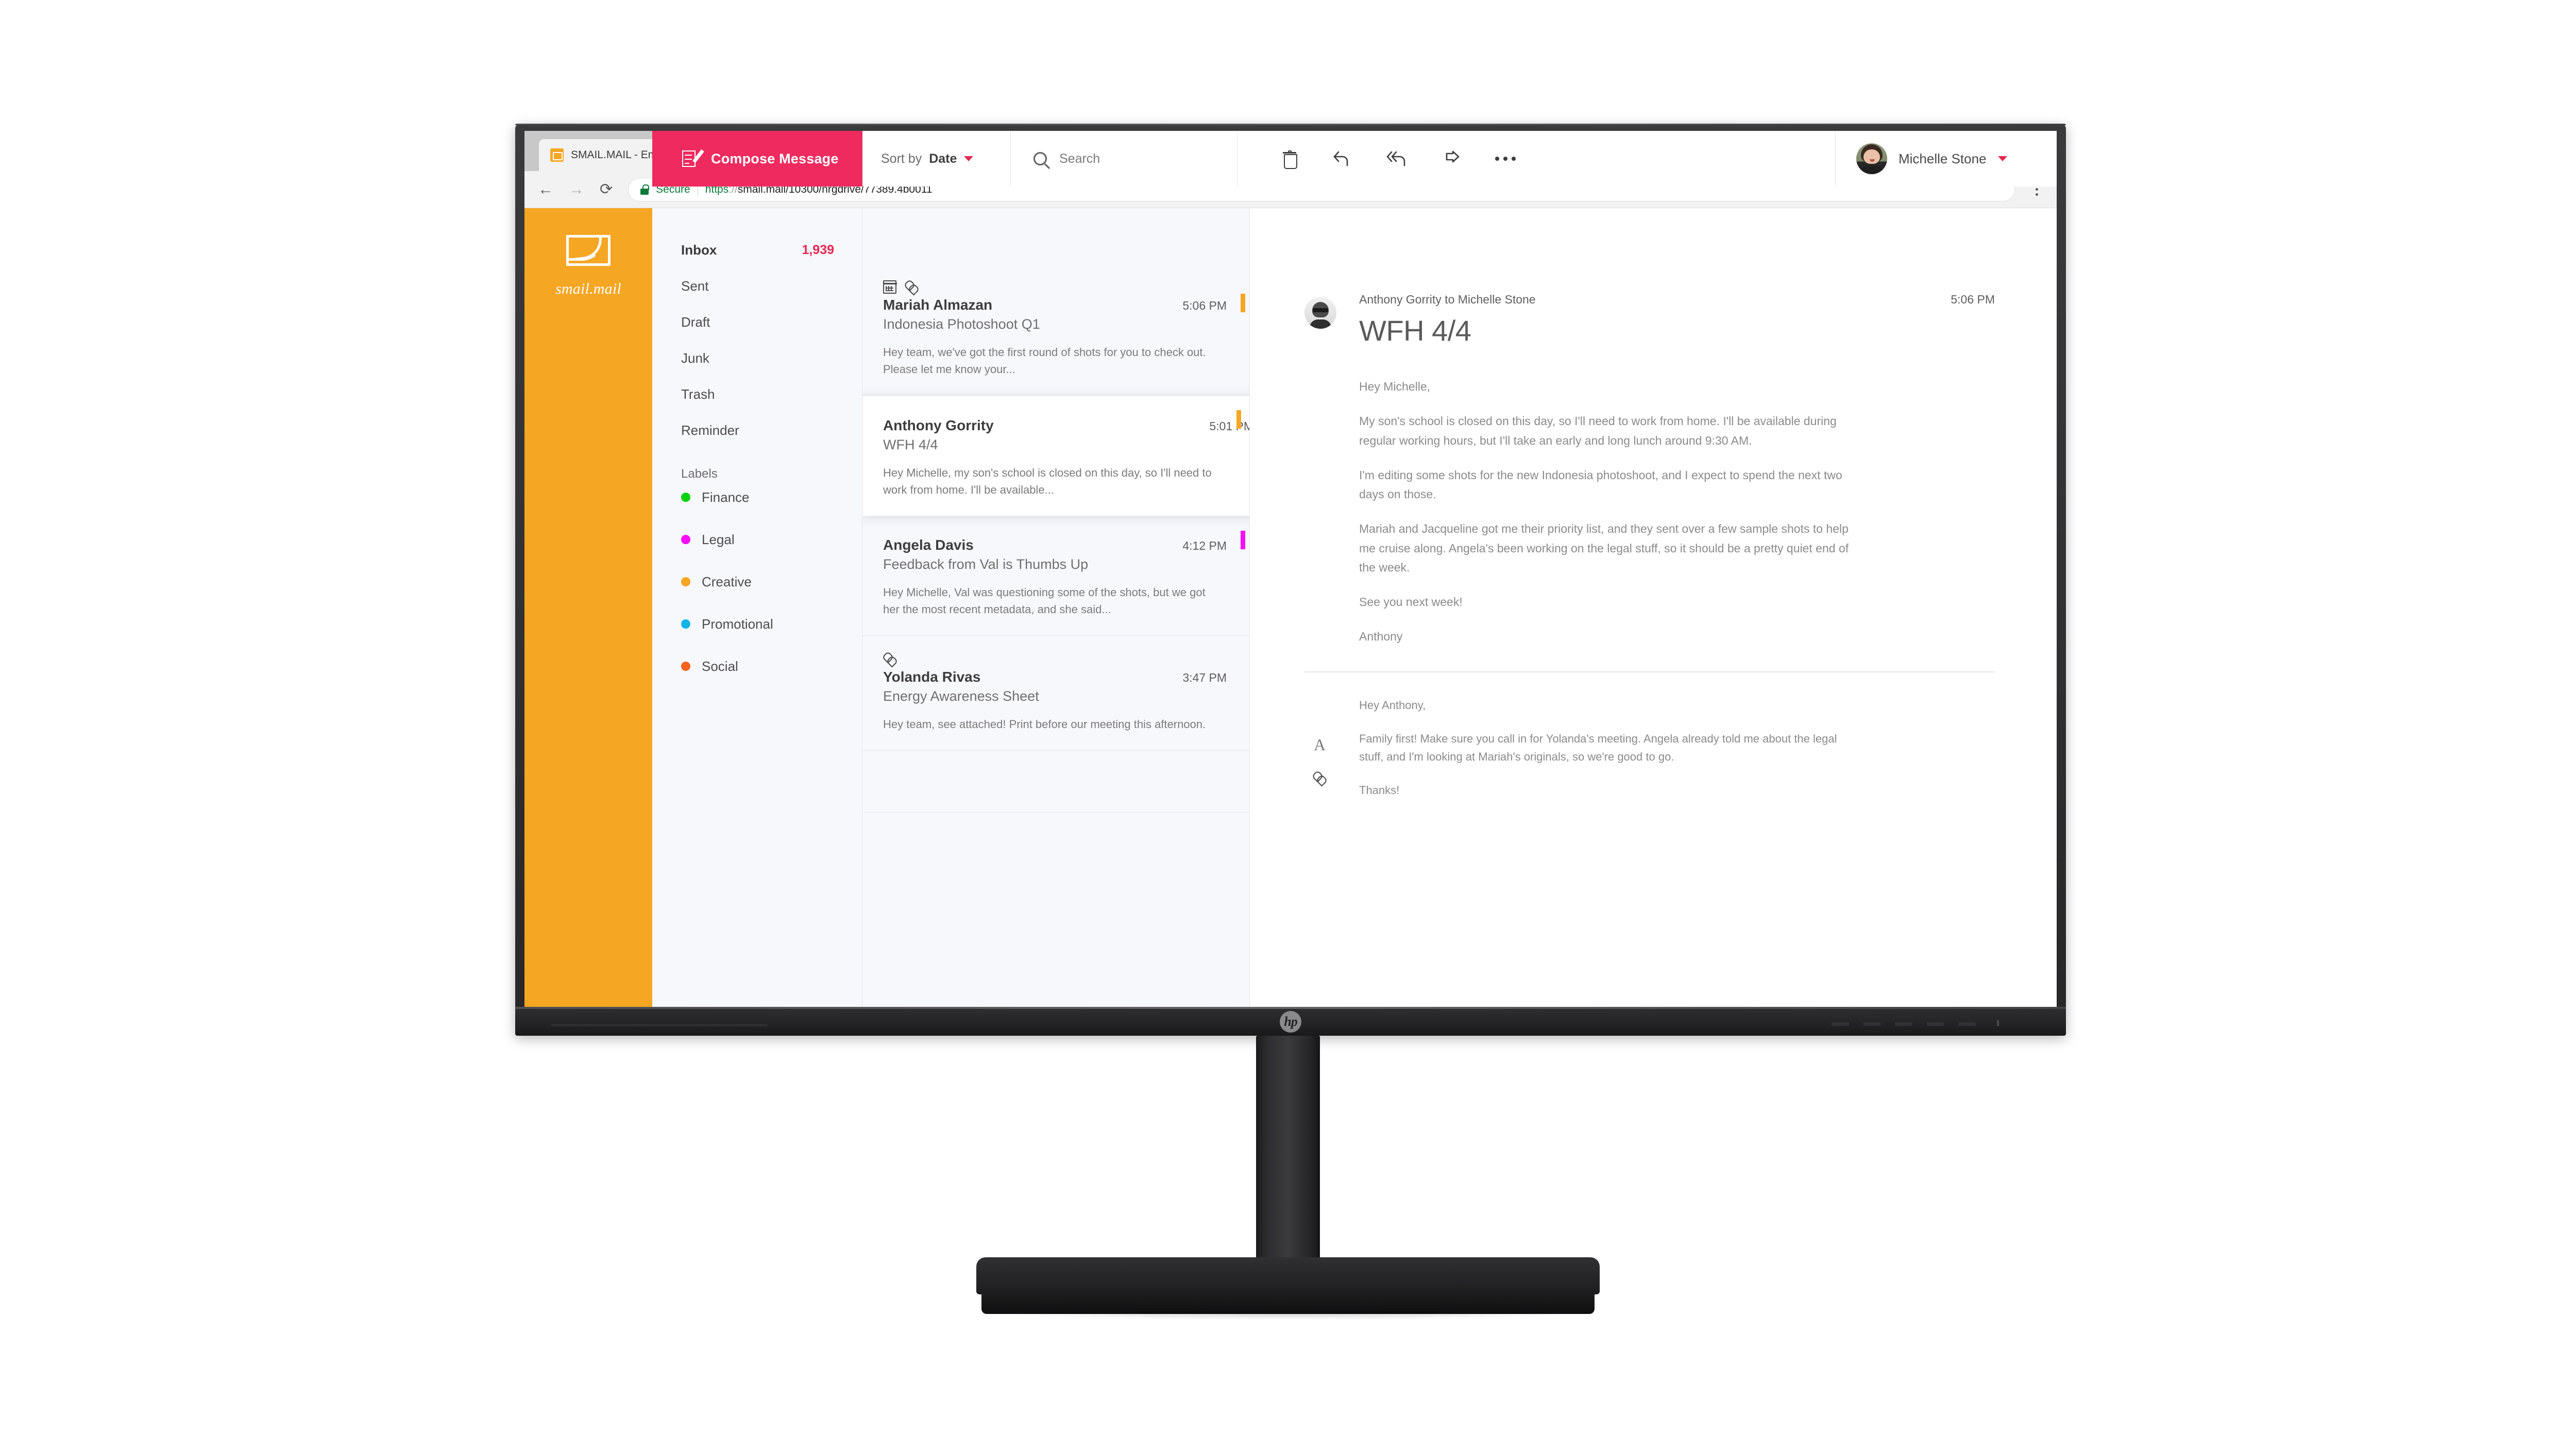 This screenshot has width=2576, height=1450. I want to click on sidebar-label-creative: Creative, so click(757, 582).